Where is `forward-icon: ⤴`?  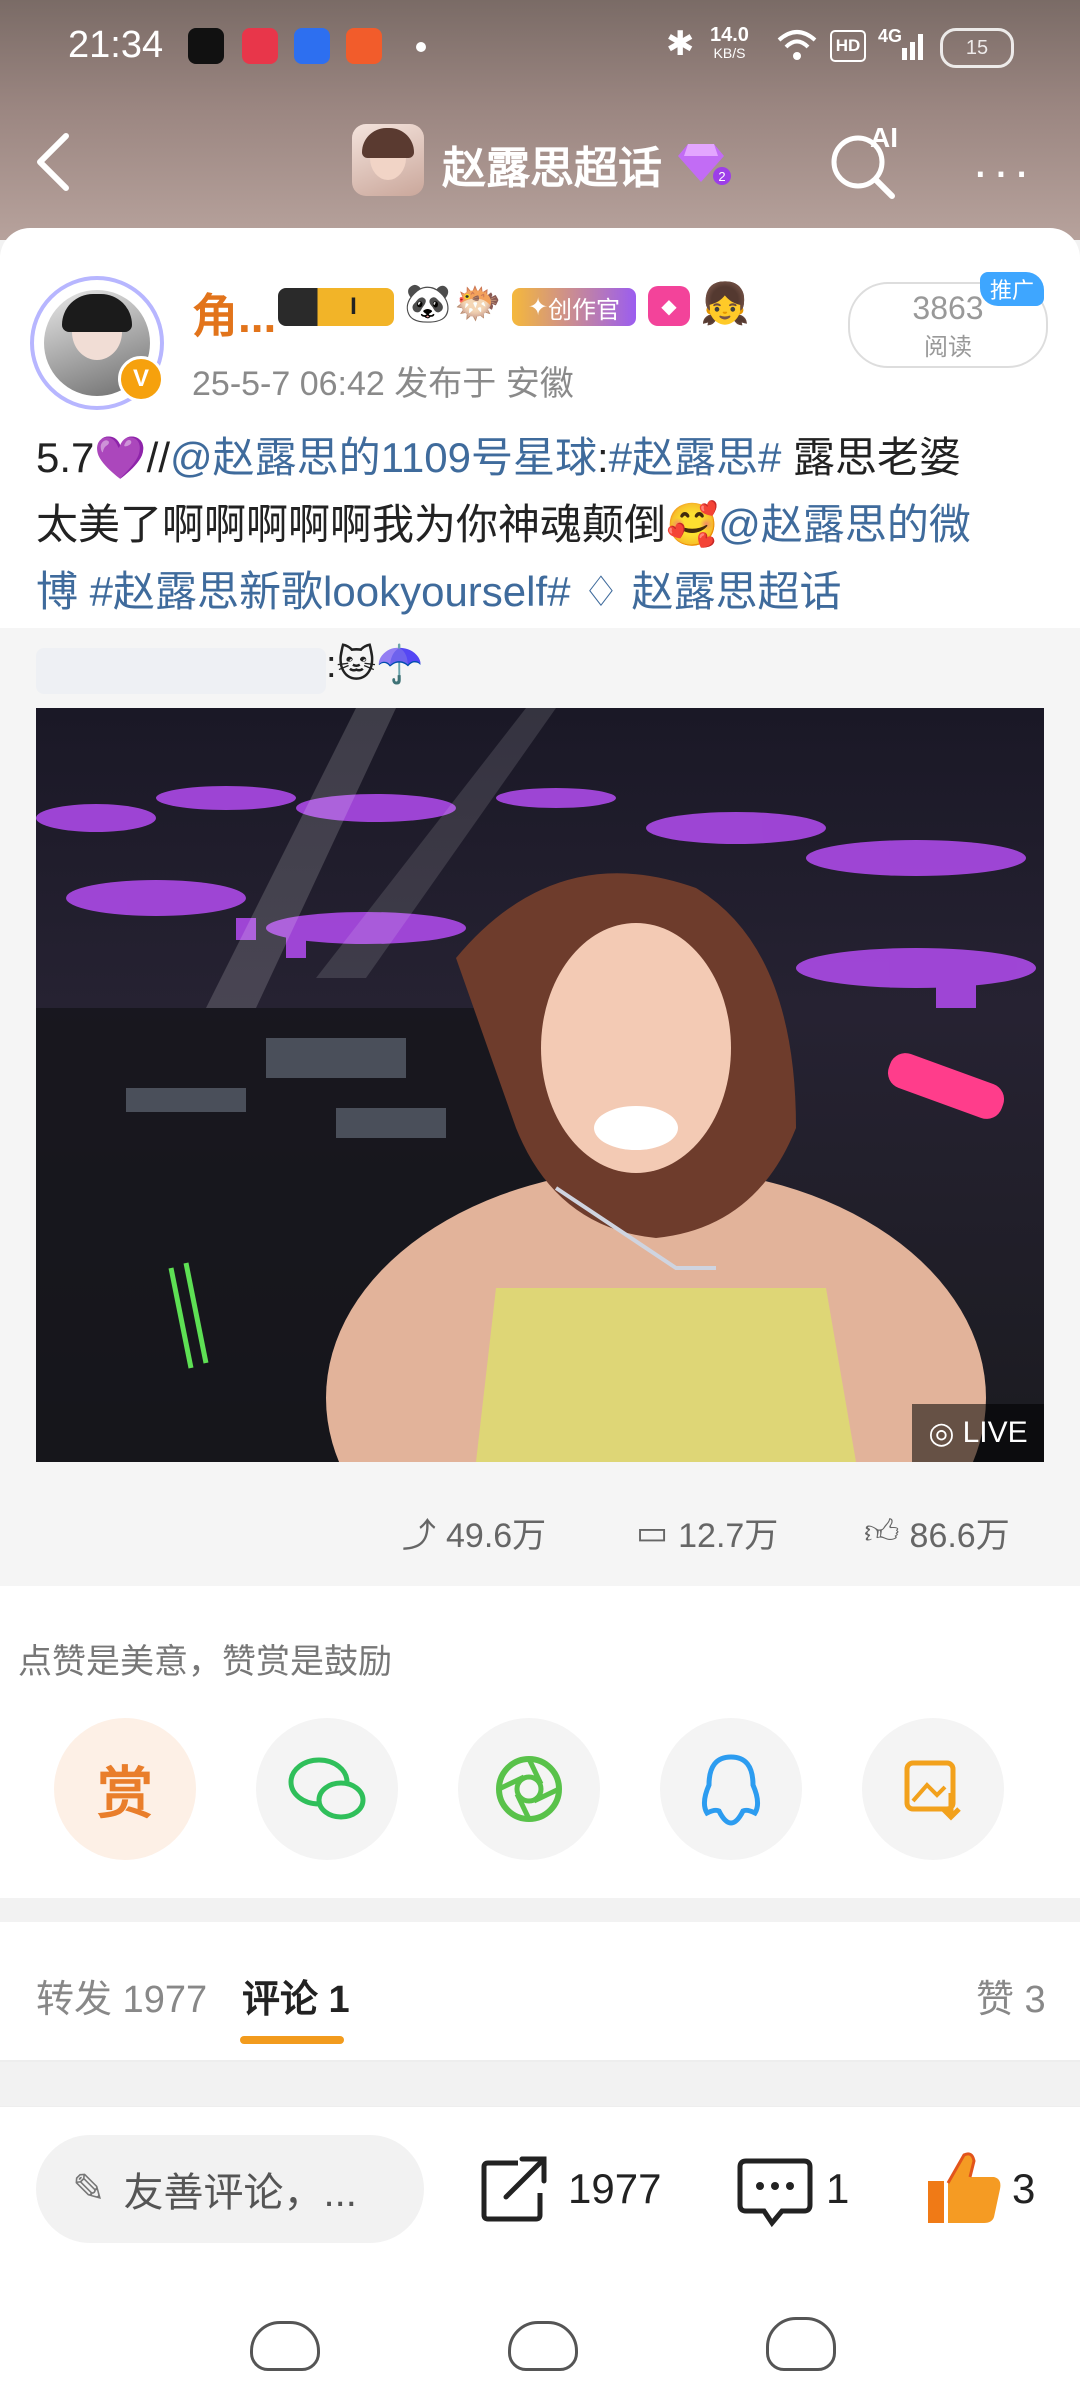
forward-icon: ⤴ is located at coordinates (419, 1536).